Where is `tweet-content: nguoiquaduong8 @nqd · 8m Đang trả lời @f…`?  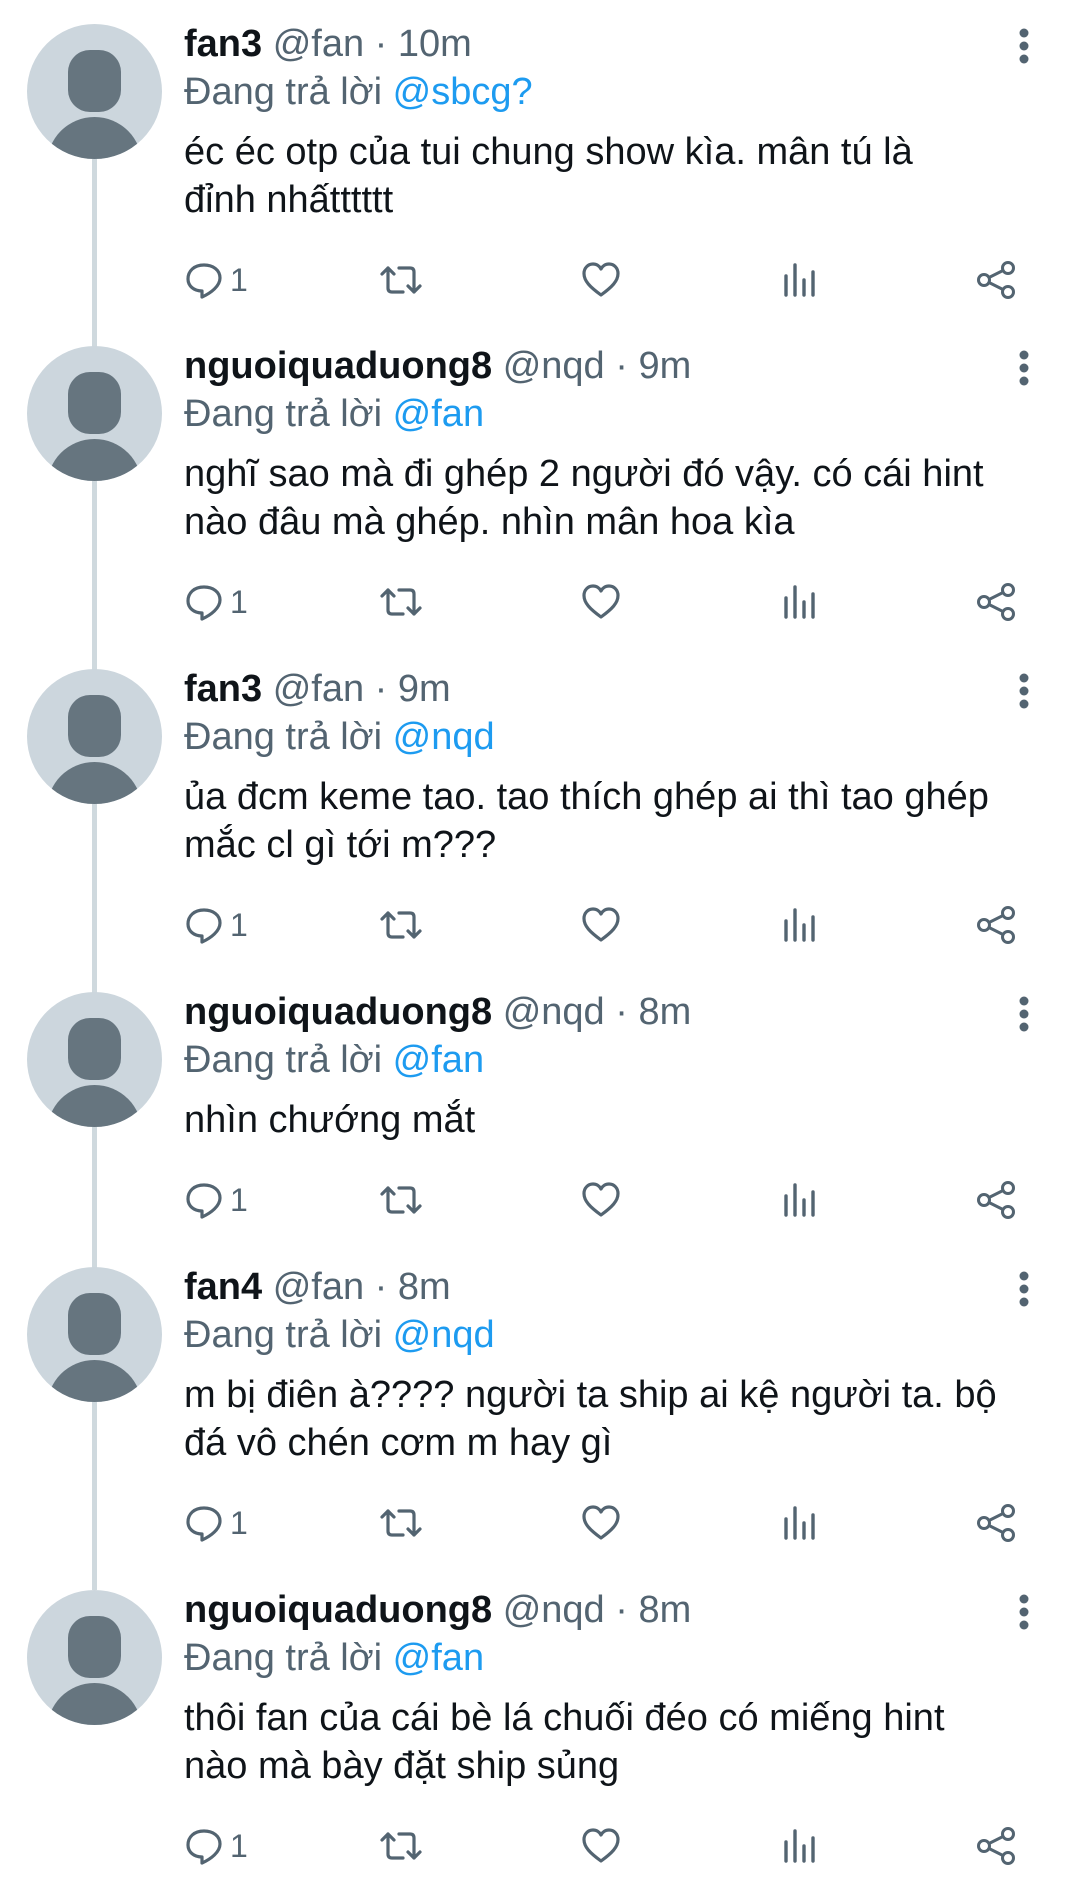 tweet-content: nguoiquaduong8 @nqd · 8m Đang trả lời @f… is located at coordinates (612, 1688).